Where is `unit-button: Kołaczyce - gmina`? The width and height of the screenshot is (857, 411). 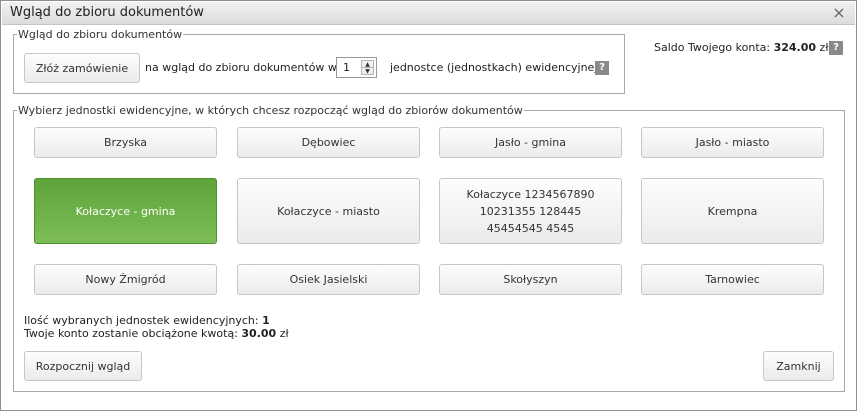
unit-button: Kołaczyce - gmina is located at coordinates (125, 211).